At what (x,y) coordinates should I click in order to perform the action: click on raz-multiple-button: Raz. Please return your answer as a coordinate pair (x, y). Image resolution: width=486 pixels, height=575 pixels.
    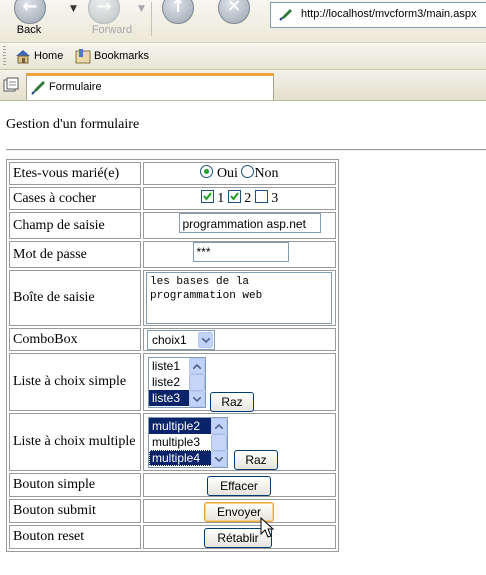
    Looking at the image, I should click on (256, 460).